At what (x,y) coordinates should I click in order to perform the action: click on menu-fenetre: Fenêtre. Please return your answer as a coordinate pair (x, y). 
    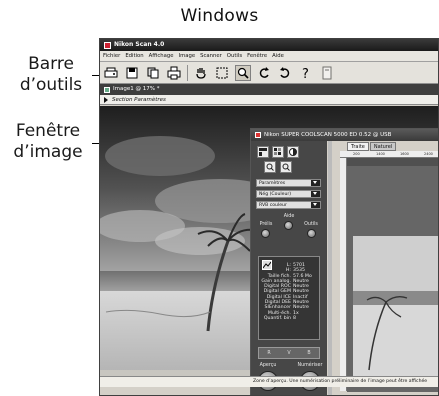
    Looking at the image, I should click on (257, 56).